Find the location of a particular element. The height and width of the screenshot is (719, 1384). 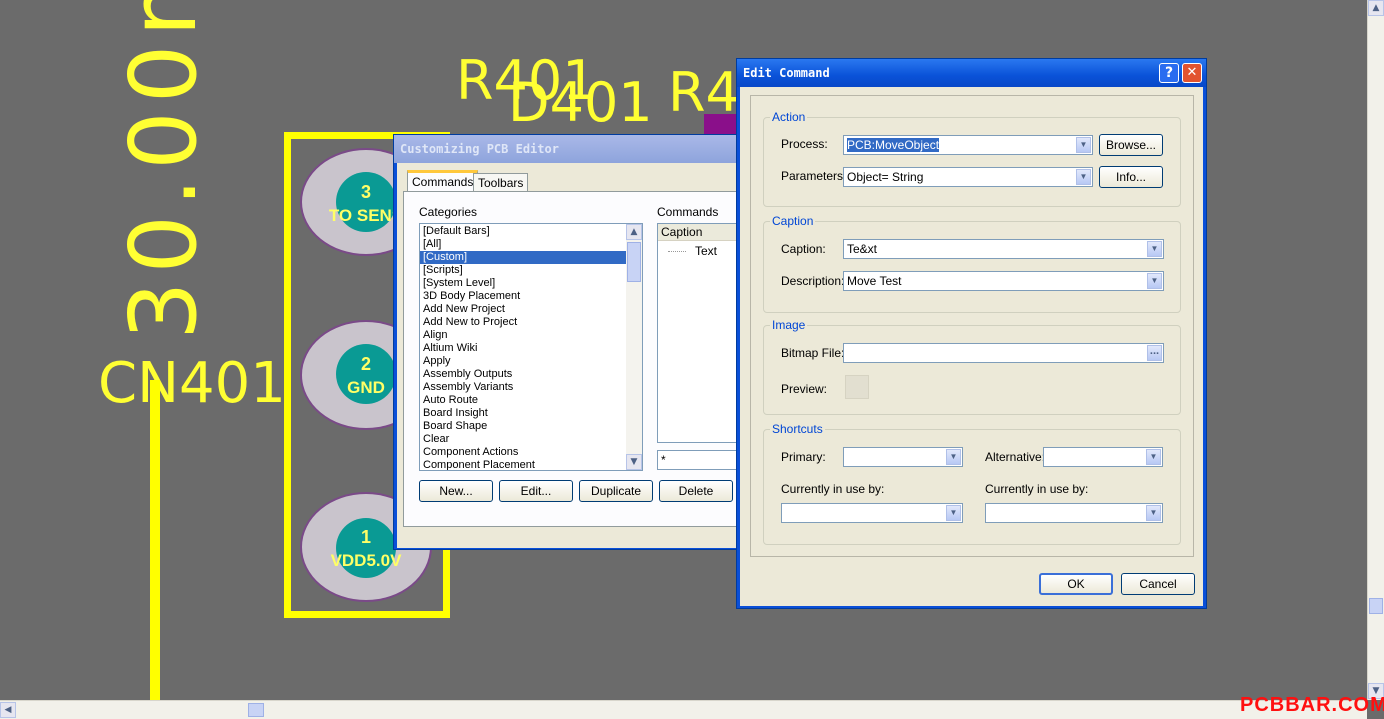

primary-combo: ▼ is located at coordinates (903, 457).